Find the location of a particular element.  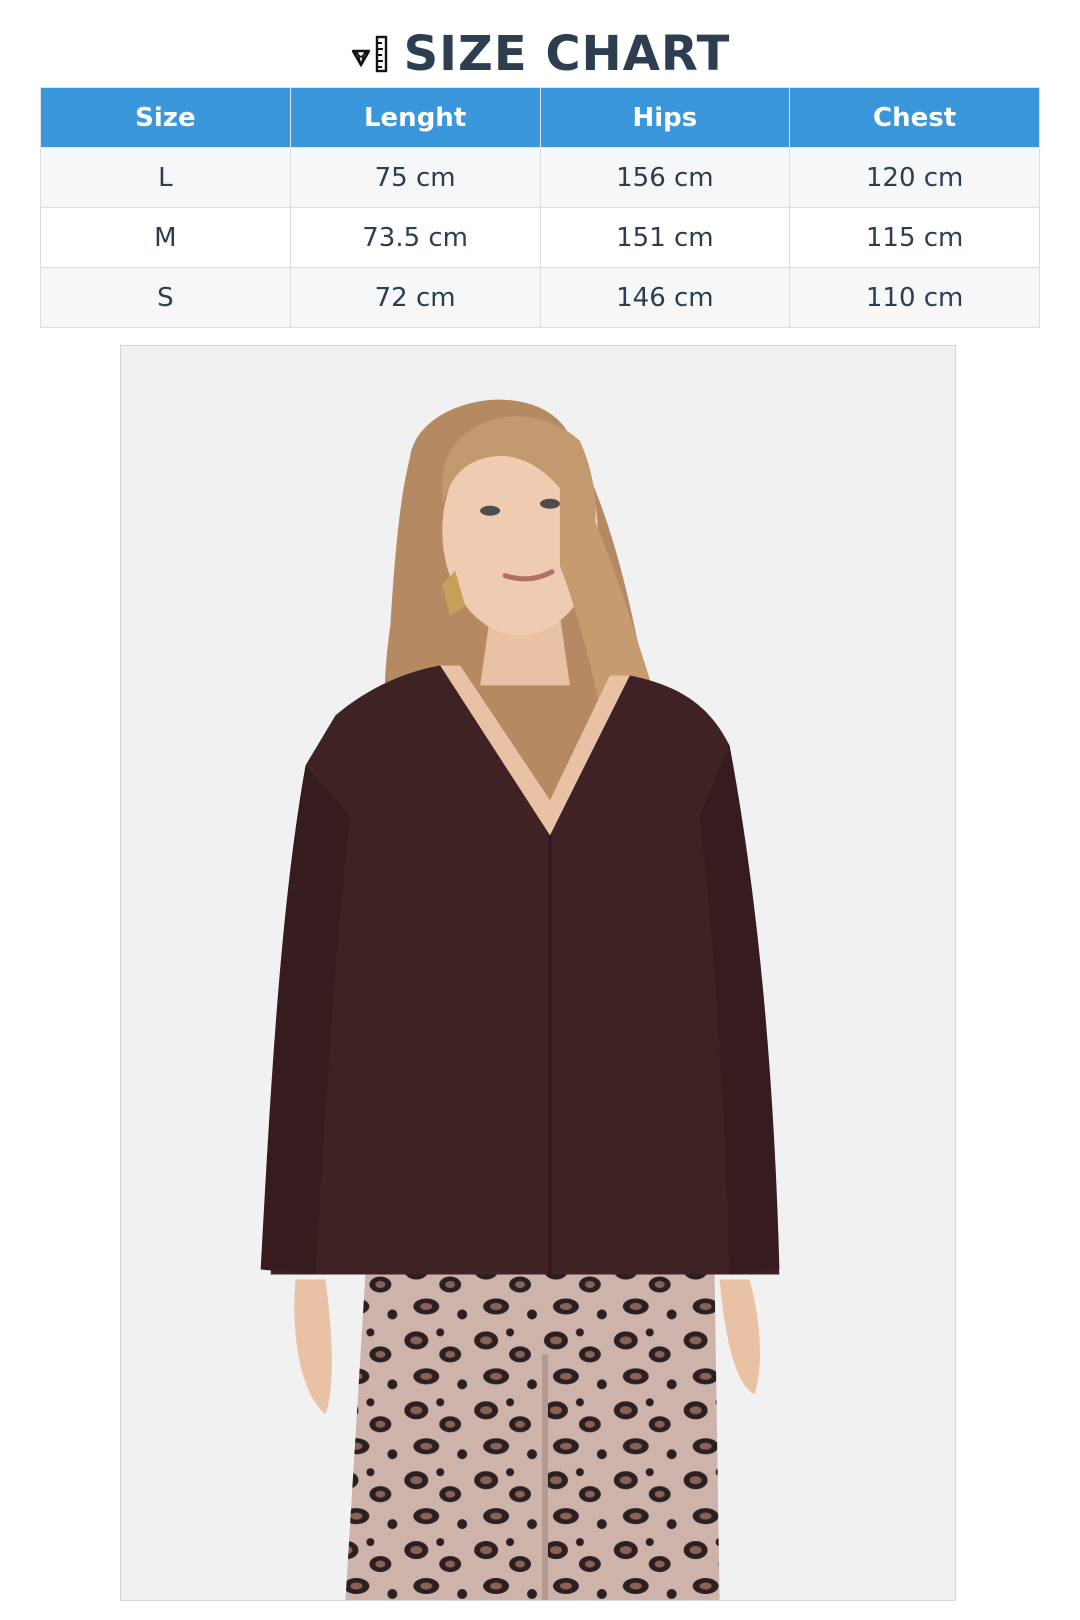

cell-size: L is located at coordinates (165, 177).